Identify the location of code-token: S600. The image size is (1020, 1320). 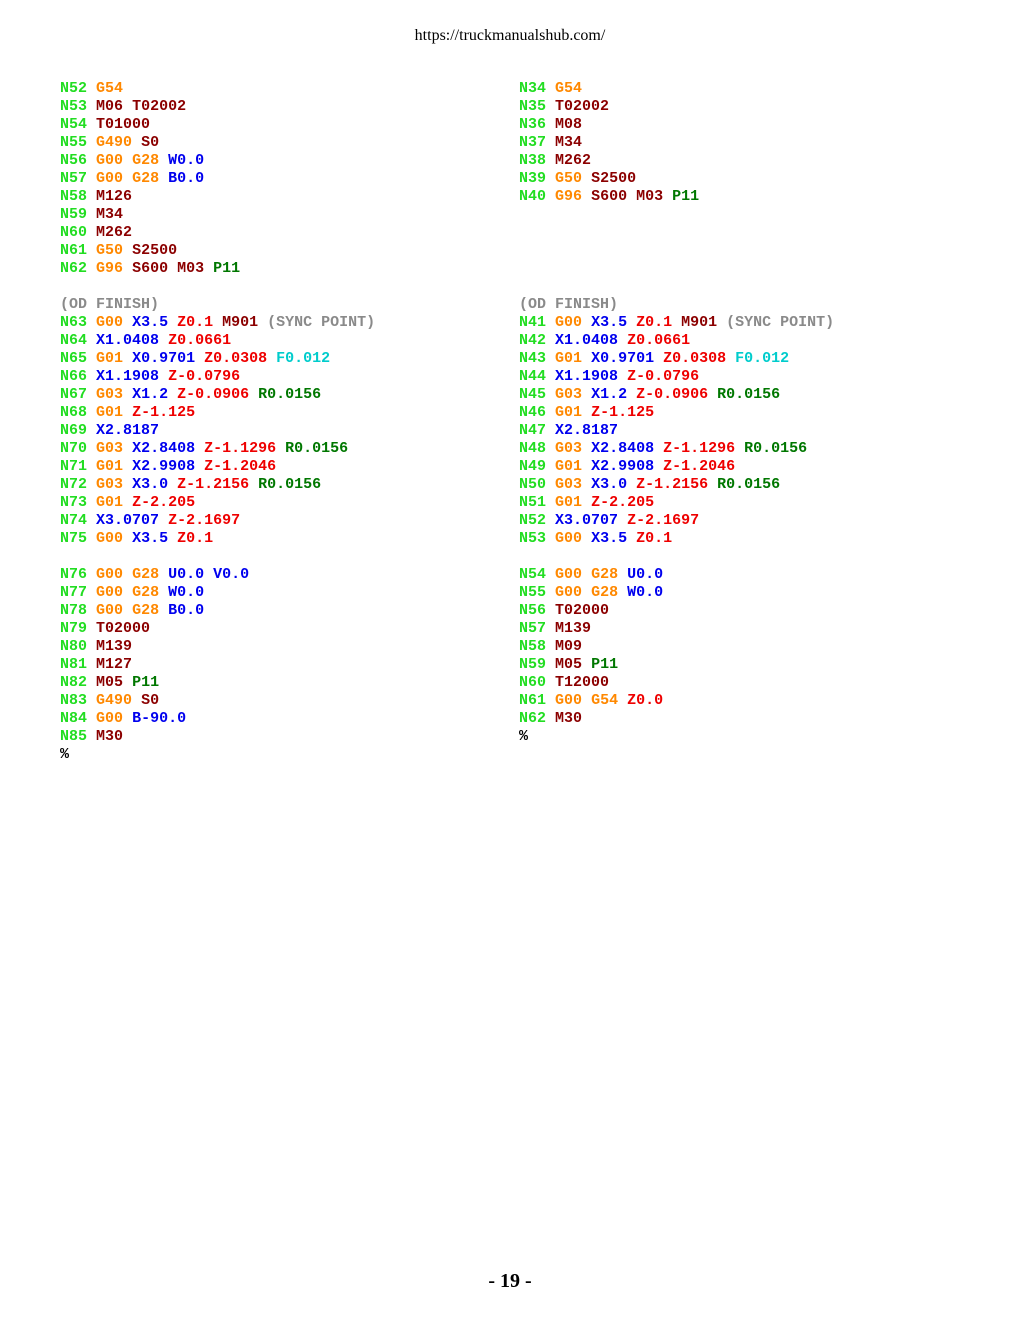
(150, 268).